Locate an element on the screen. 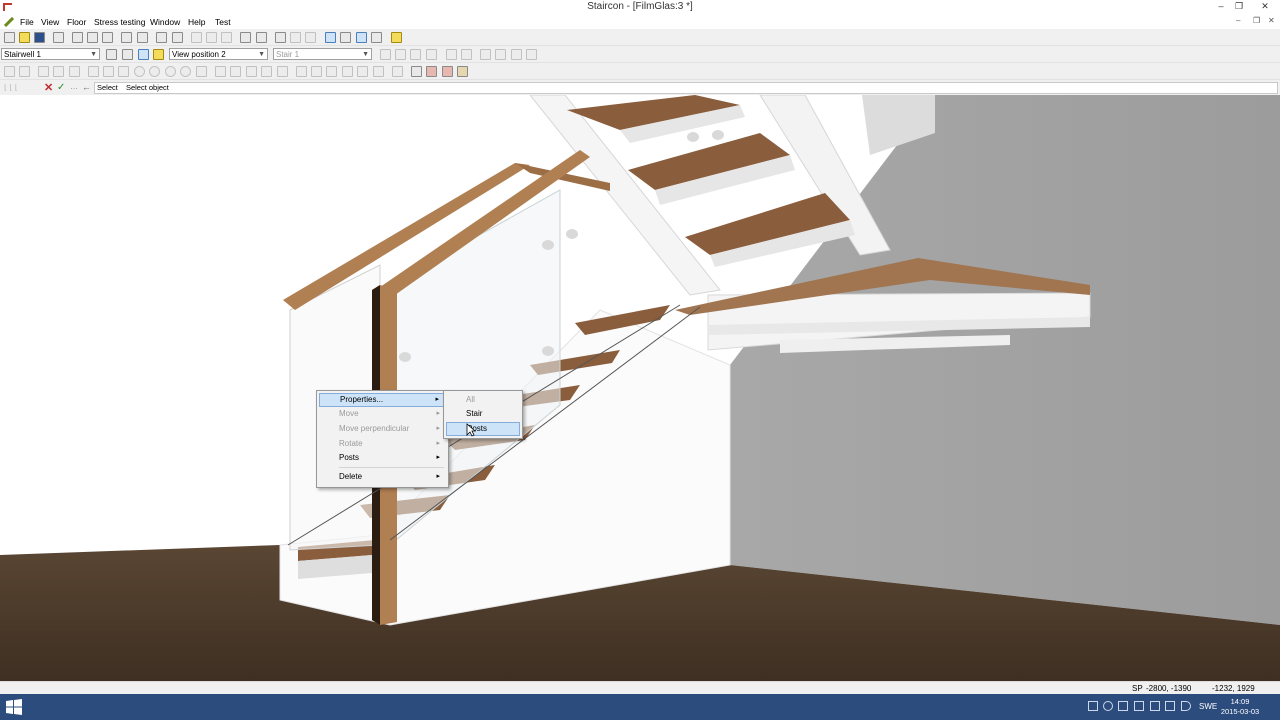 This screenshot has height=720, width=1280. windows-start-icon is located at coordinates (14, 707).